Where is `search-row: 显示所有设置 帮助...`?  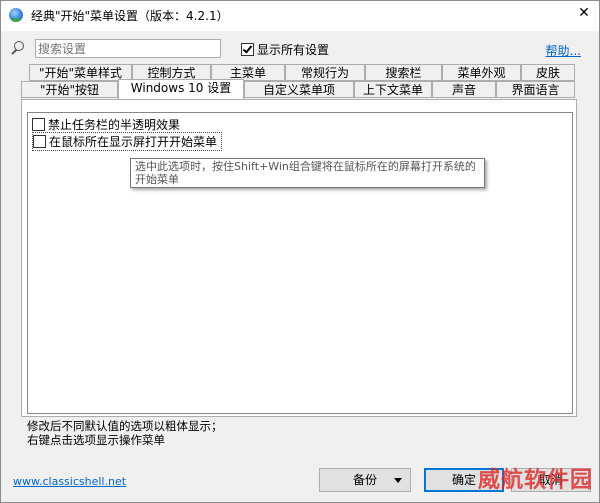 search-row: 显示所有设置 帮助... is located at coordinates (300, 48).